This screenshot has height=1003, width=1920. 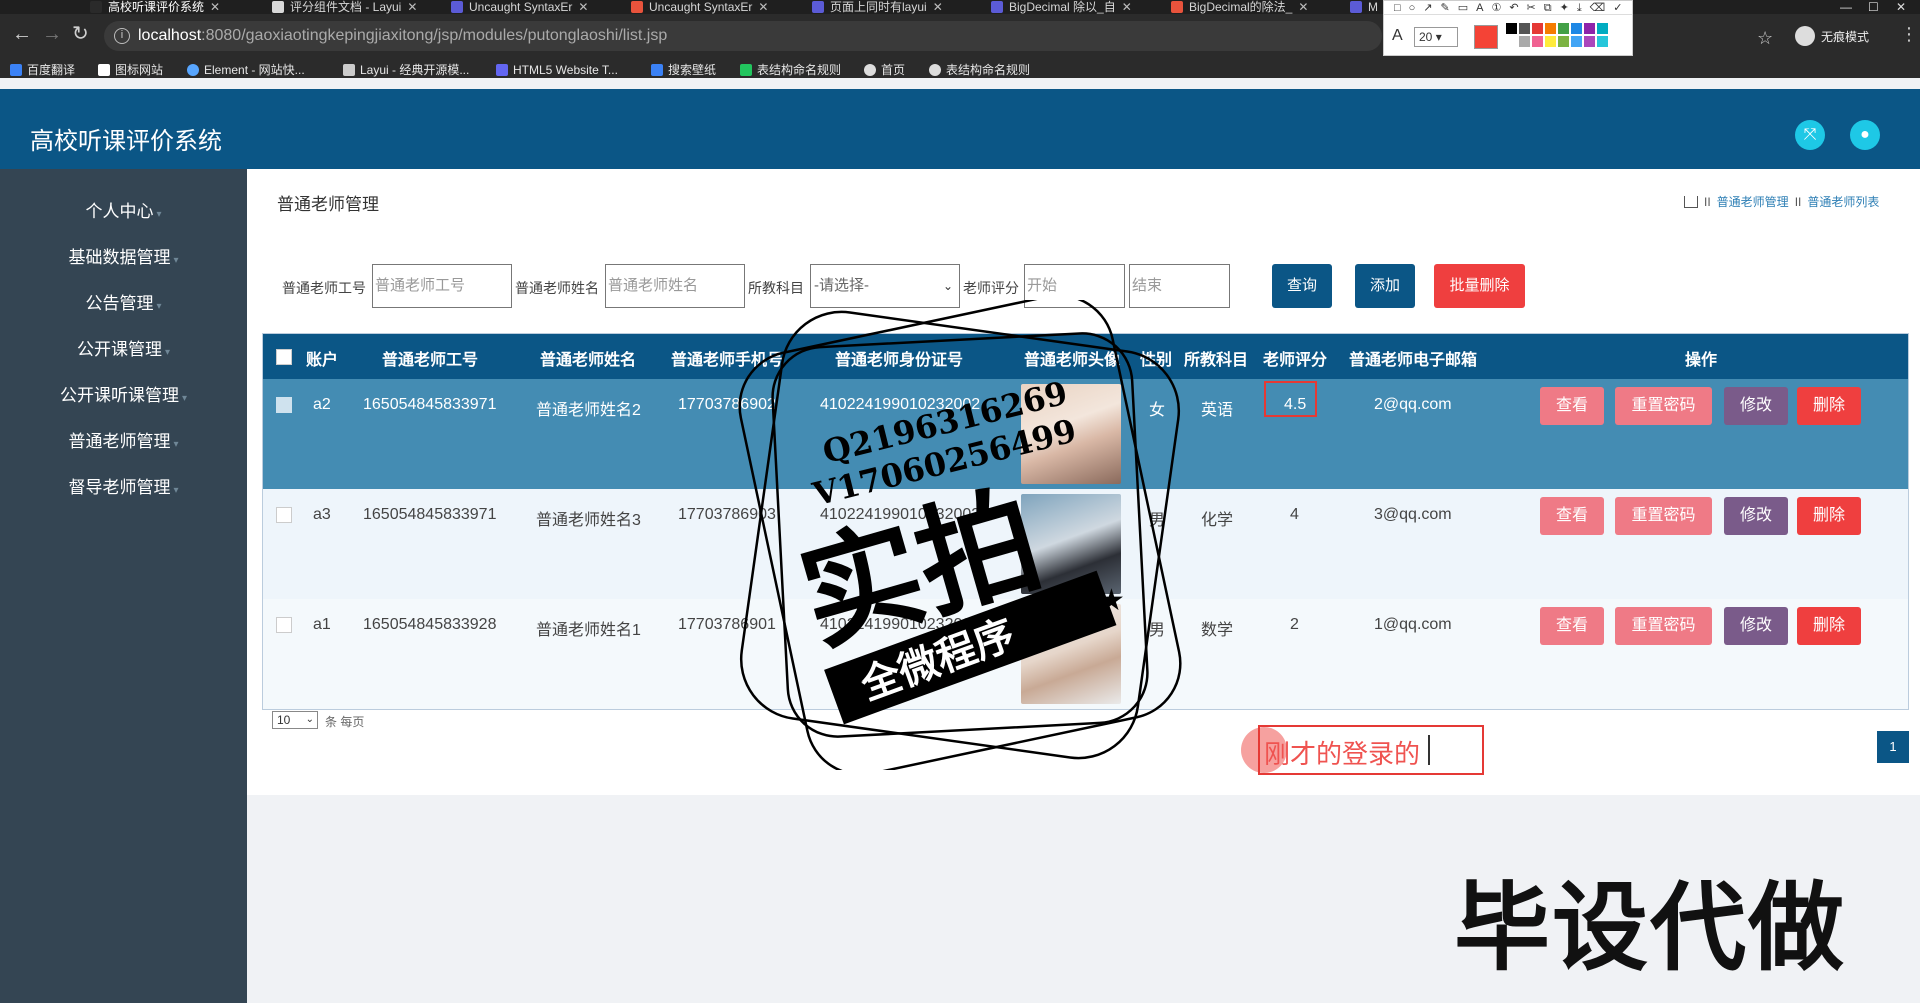 I want to click on cell-teacher-name: 普通老师姓名2, so click(x=588, y=410).